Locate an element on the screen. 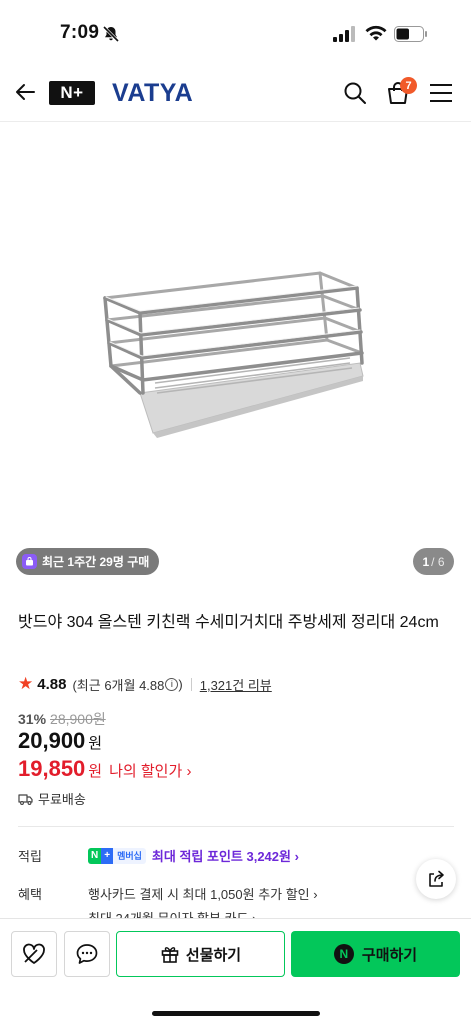  sale-price-unit: 원 is located at coordinates (95, 743).